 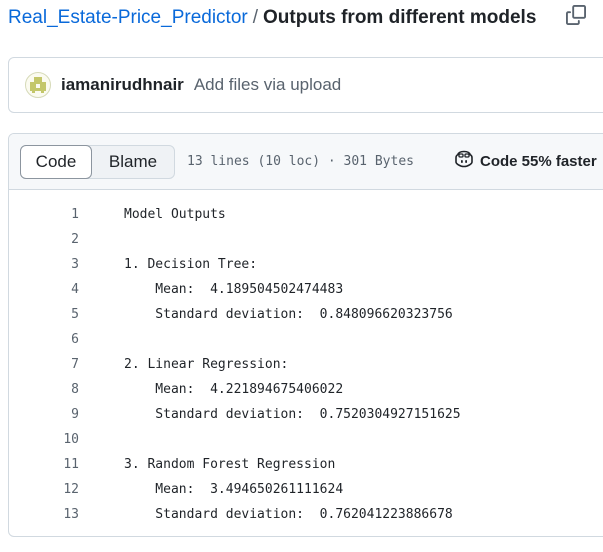 I want to click on code-line: 12 Mean: 3.494650261111624, so click(x=306, y=489).